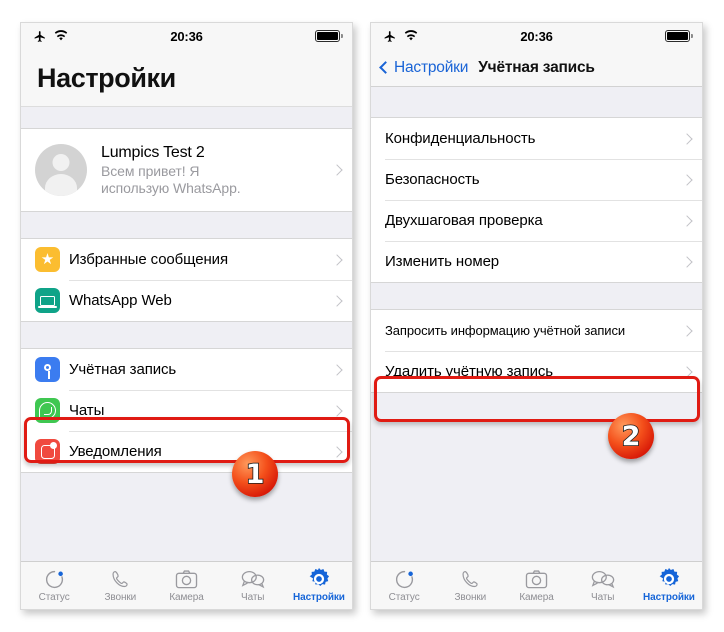 This screenshot has width=724, height=632. What do you see at coordinates (603, 597) in the screenshot?
I see `tab-label: Чаты` at bounding box center [603, 597].